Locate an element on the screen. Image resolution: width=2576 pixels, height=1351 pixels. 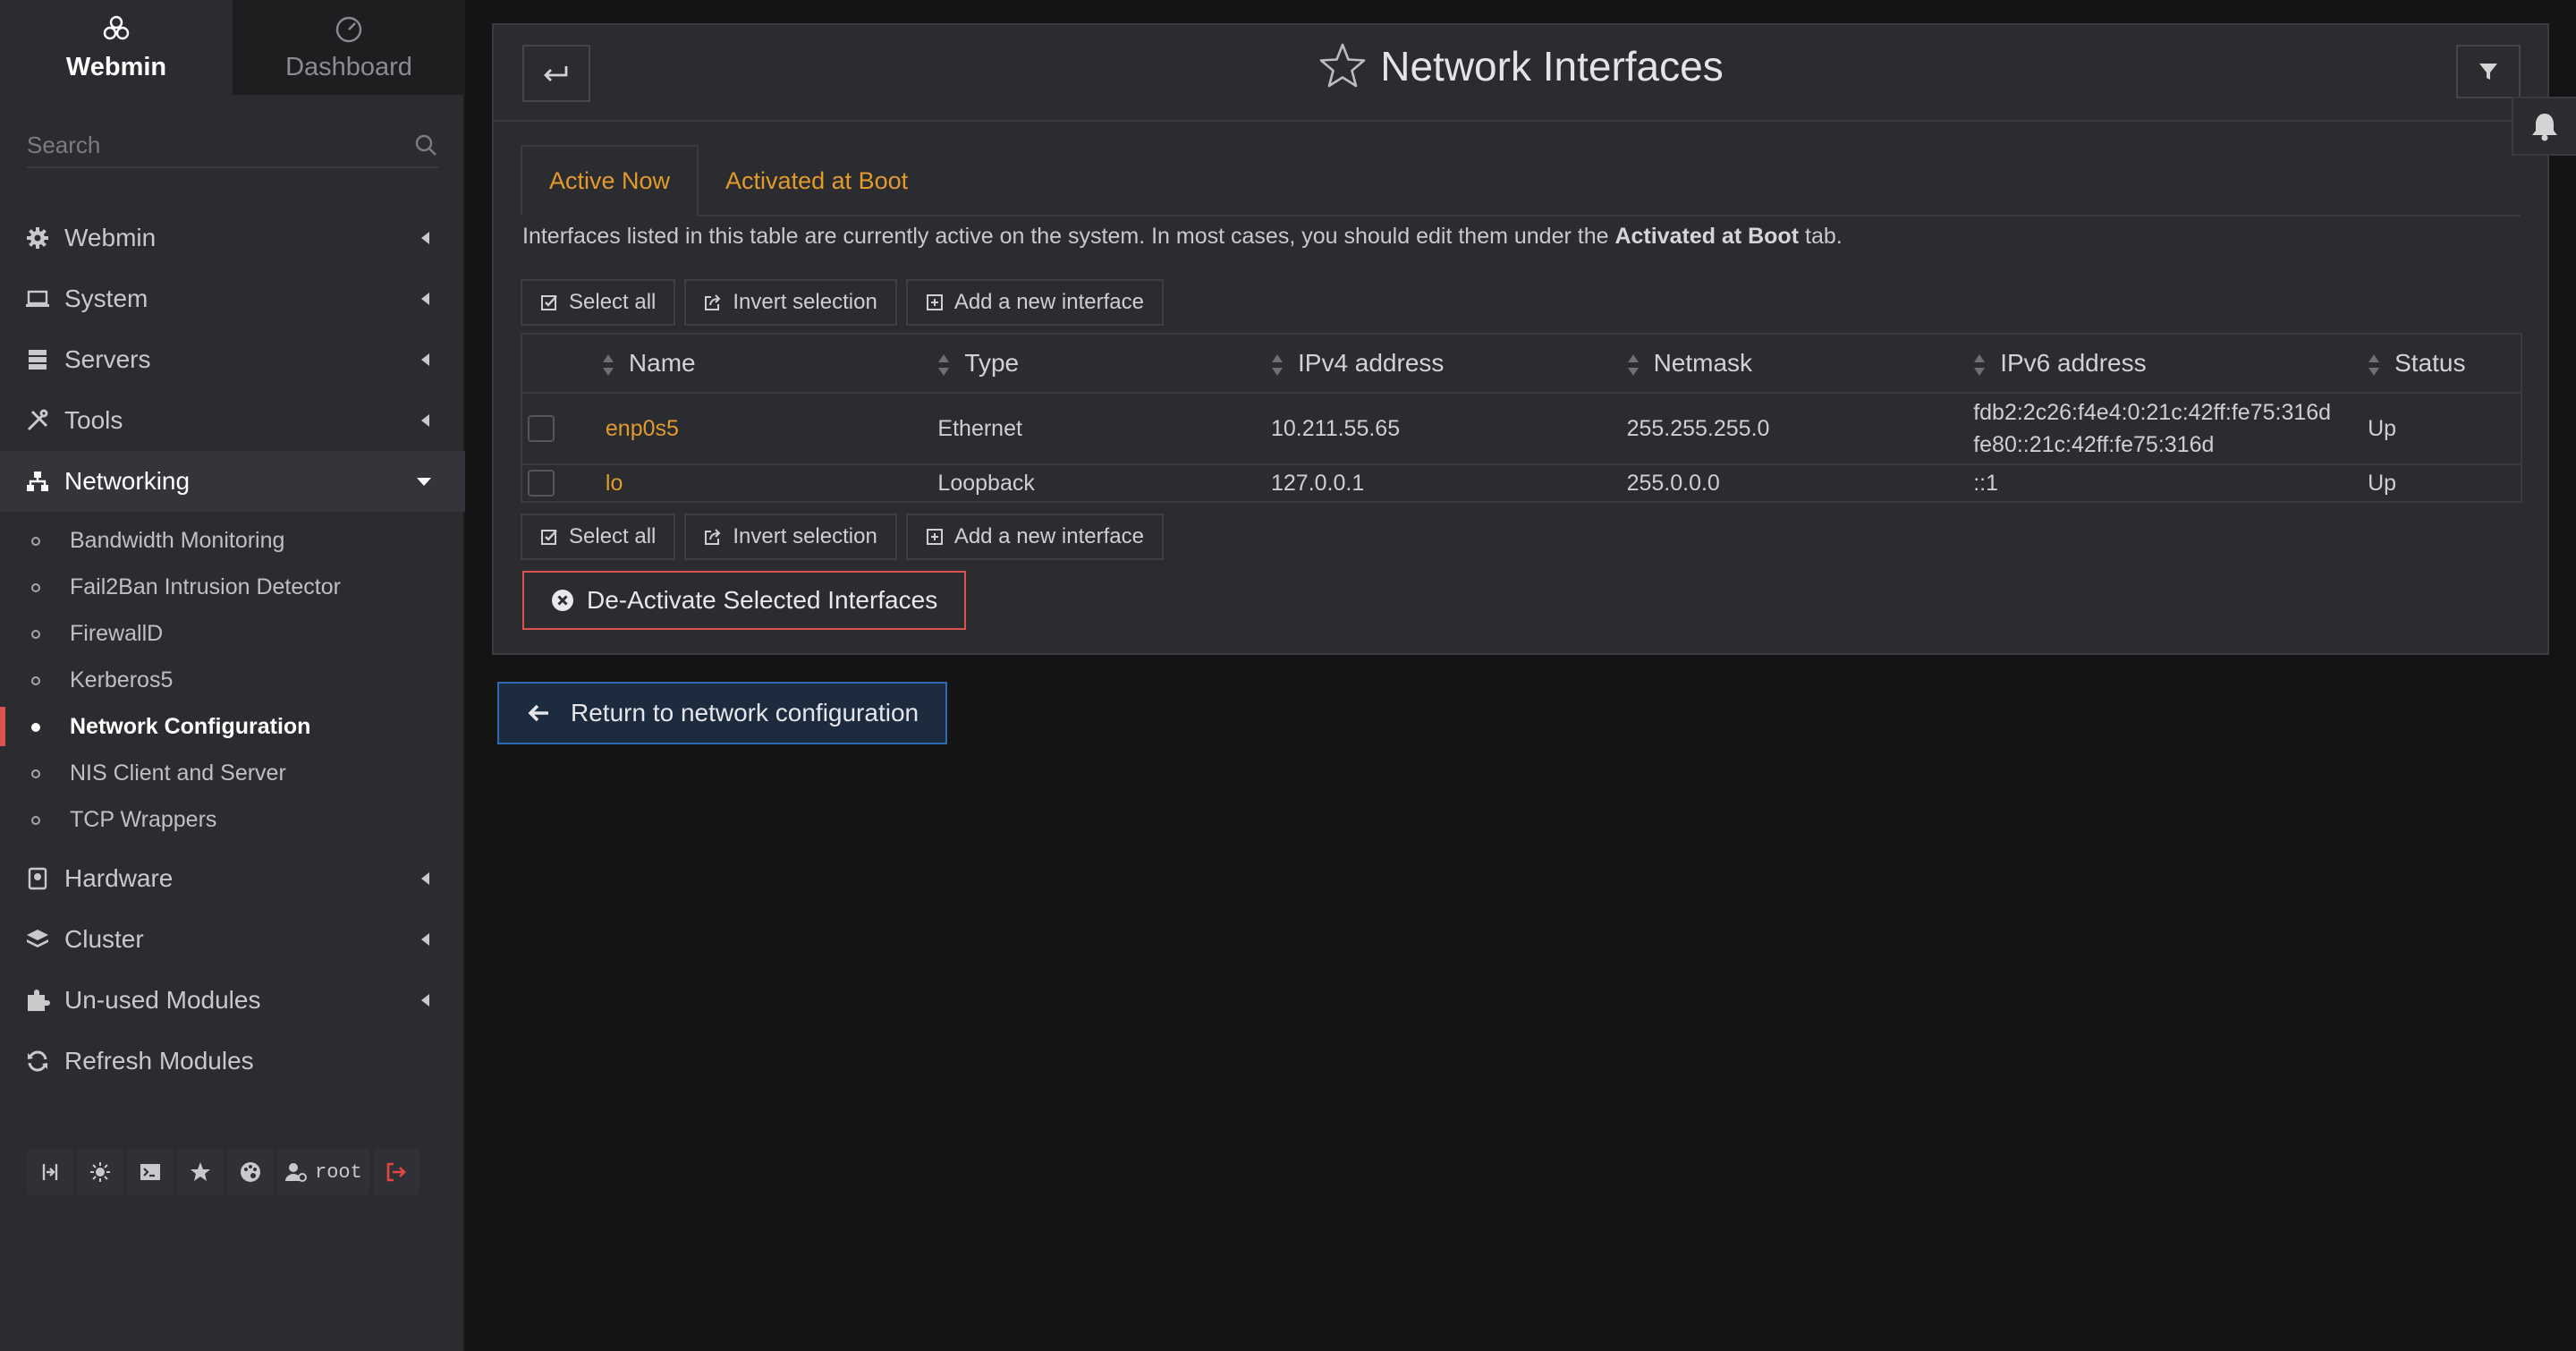
col-netmask-label: Netmask is located at coordinates (1703, 363).